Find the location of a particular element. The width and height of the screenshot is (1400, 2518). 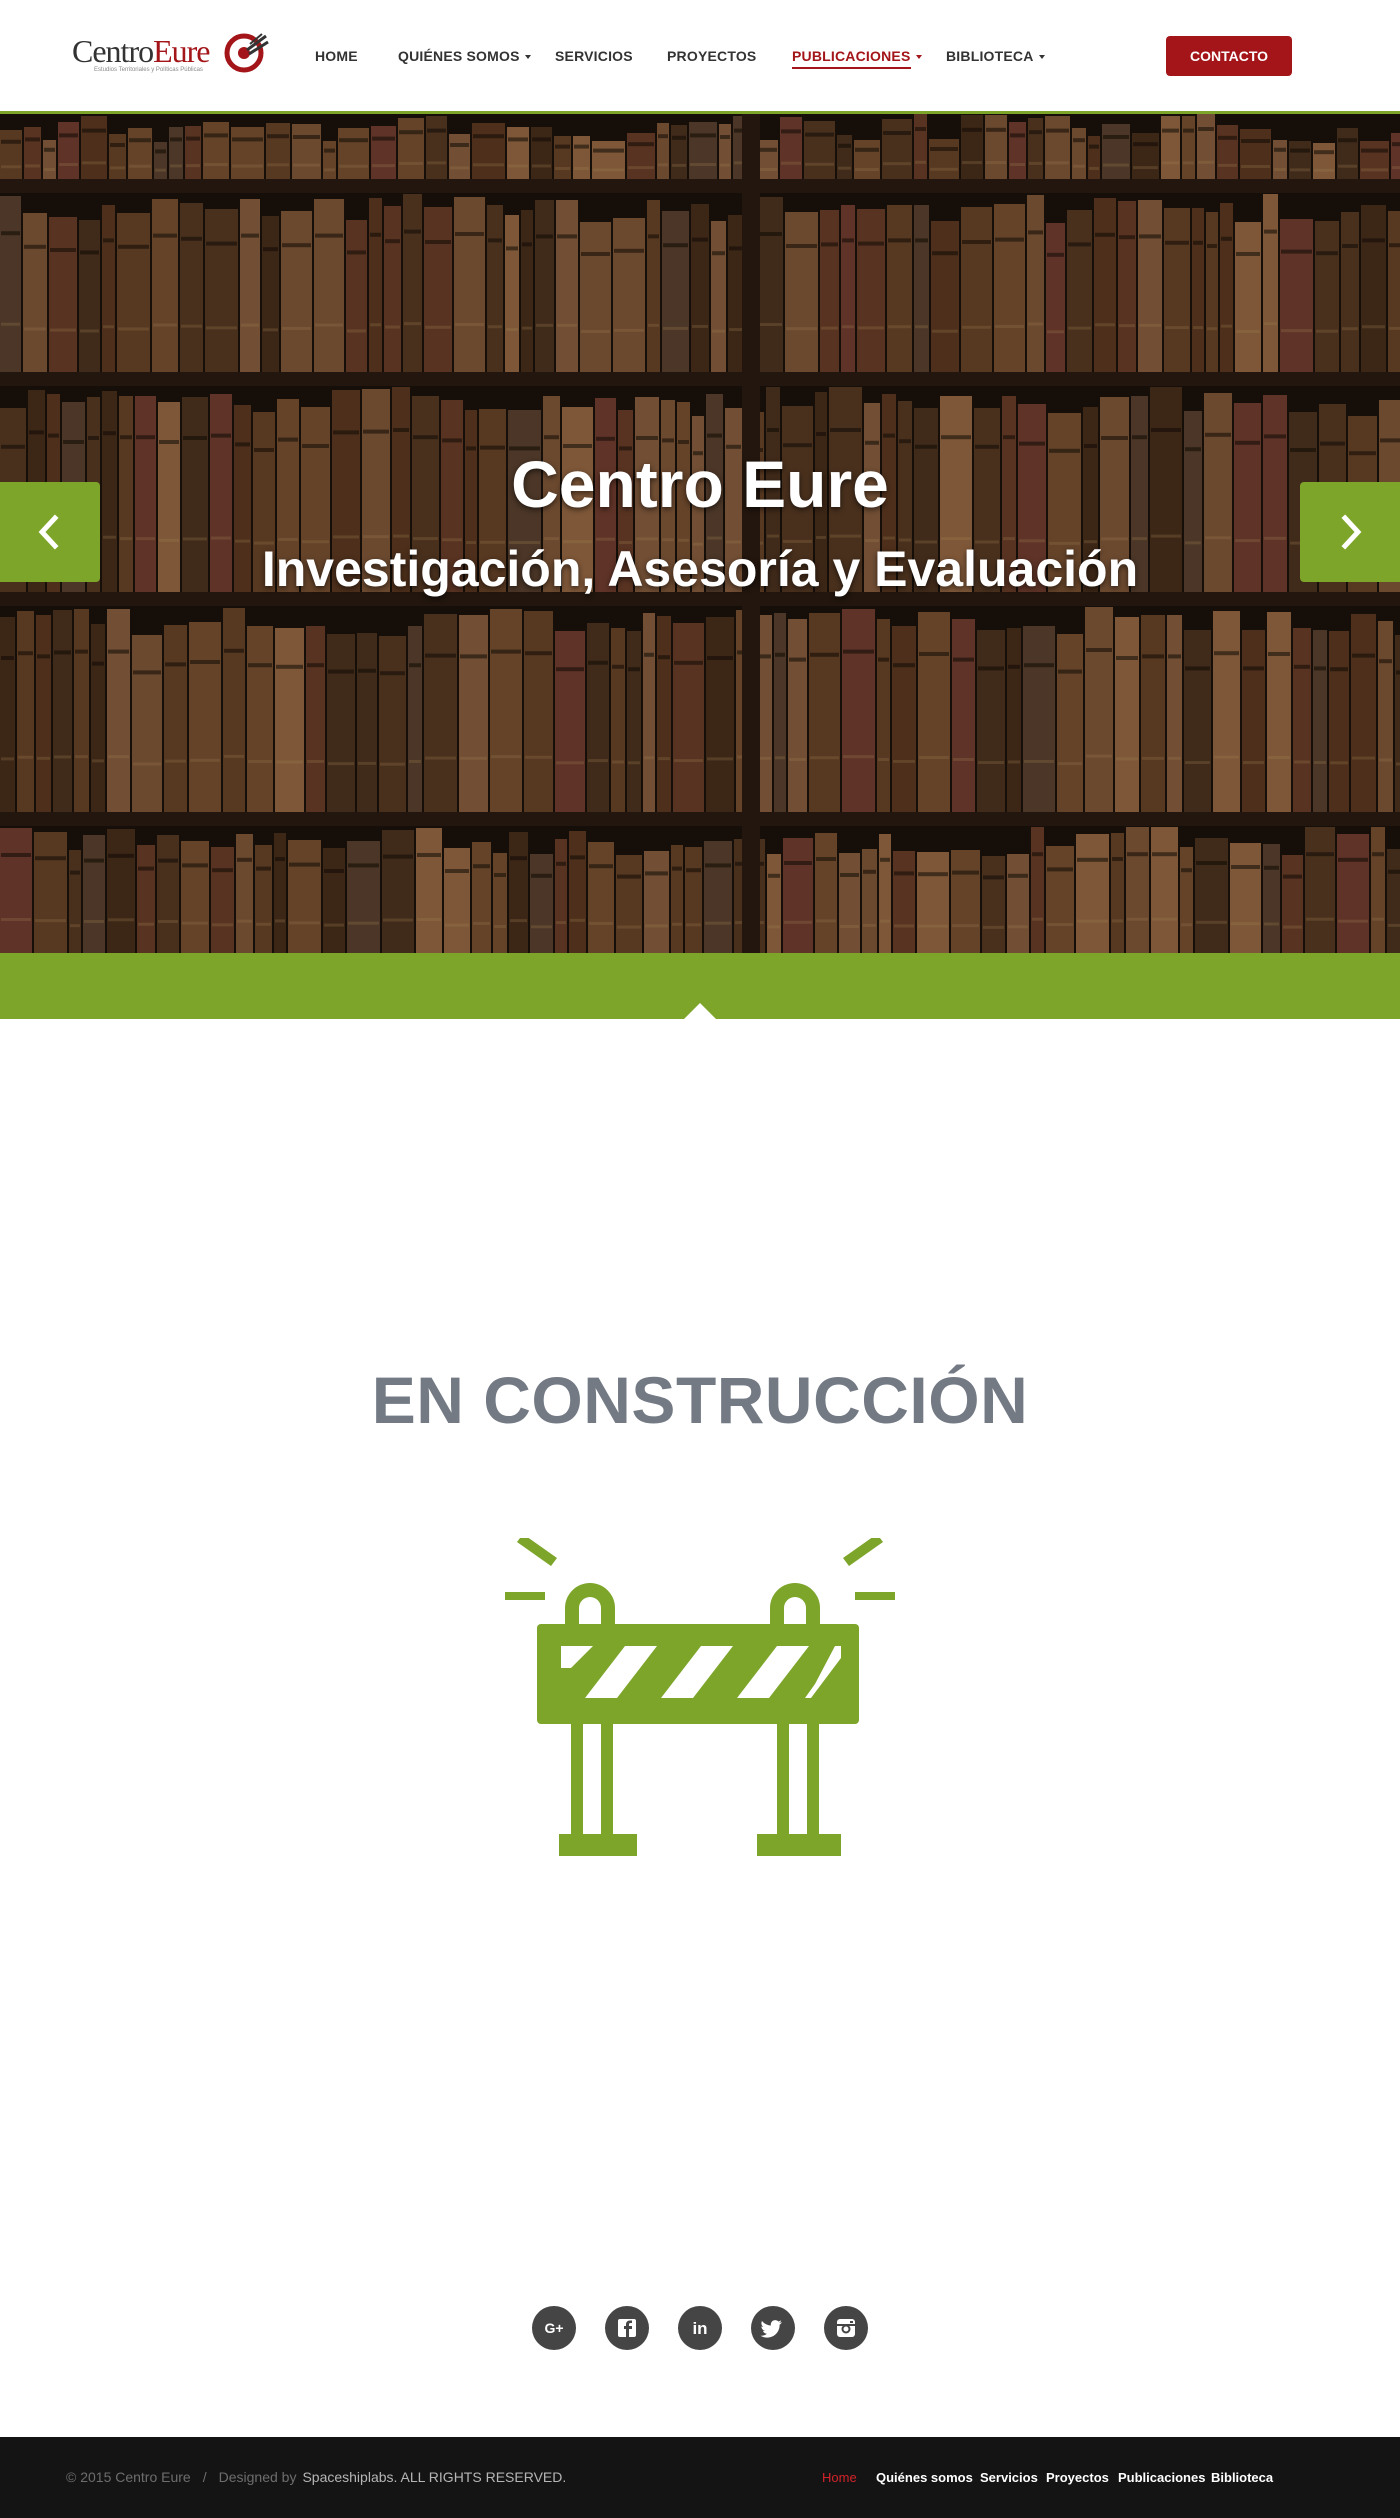

designer-link: Spaceshiplabs. ALL RIGHTS RESERVED. is located at coordinates (434, 2477).